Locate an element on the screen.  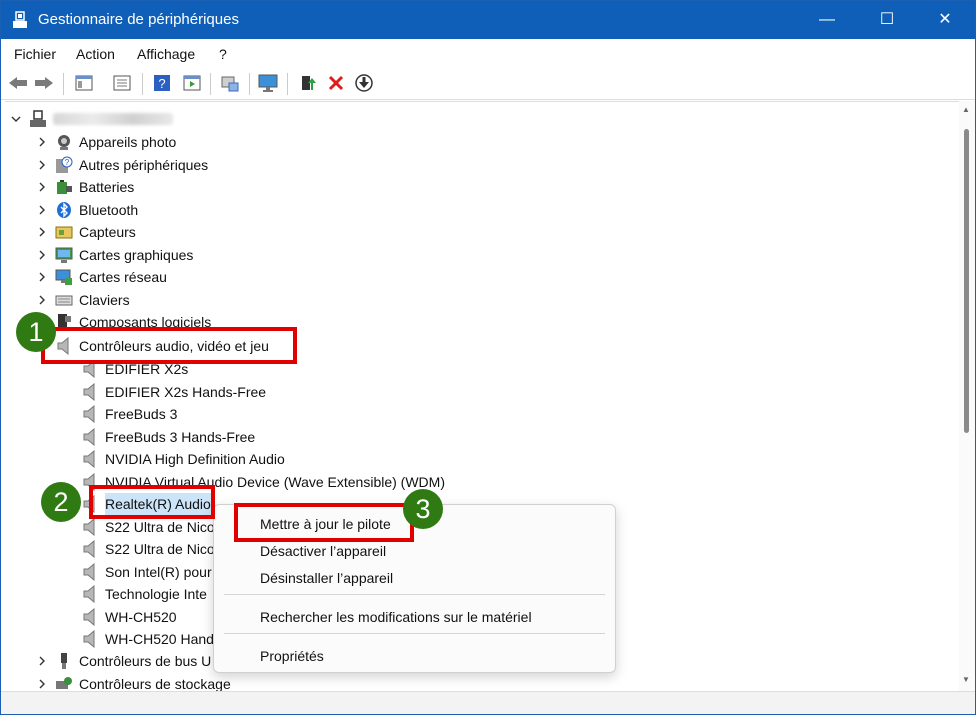
show-hide-console-icon is located at coordinates (84, 83).